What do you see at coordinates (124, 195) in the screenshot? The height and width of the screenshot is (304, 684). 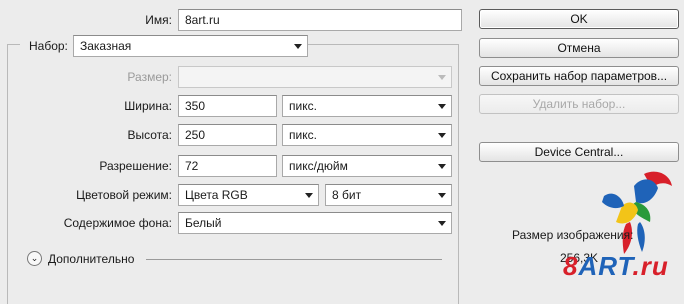 I see `color-mode-label: Цветовой режим:` at bounding box center [124, 195].